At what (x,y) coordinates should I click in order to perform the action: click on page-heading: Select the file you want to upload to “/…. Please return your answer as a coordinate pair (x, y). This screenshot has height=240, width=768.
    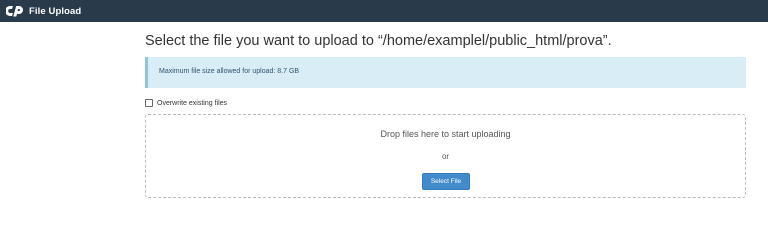
    Looking at the image, I should click on (378, 41).